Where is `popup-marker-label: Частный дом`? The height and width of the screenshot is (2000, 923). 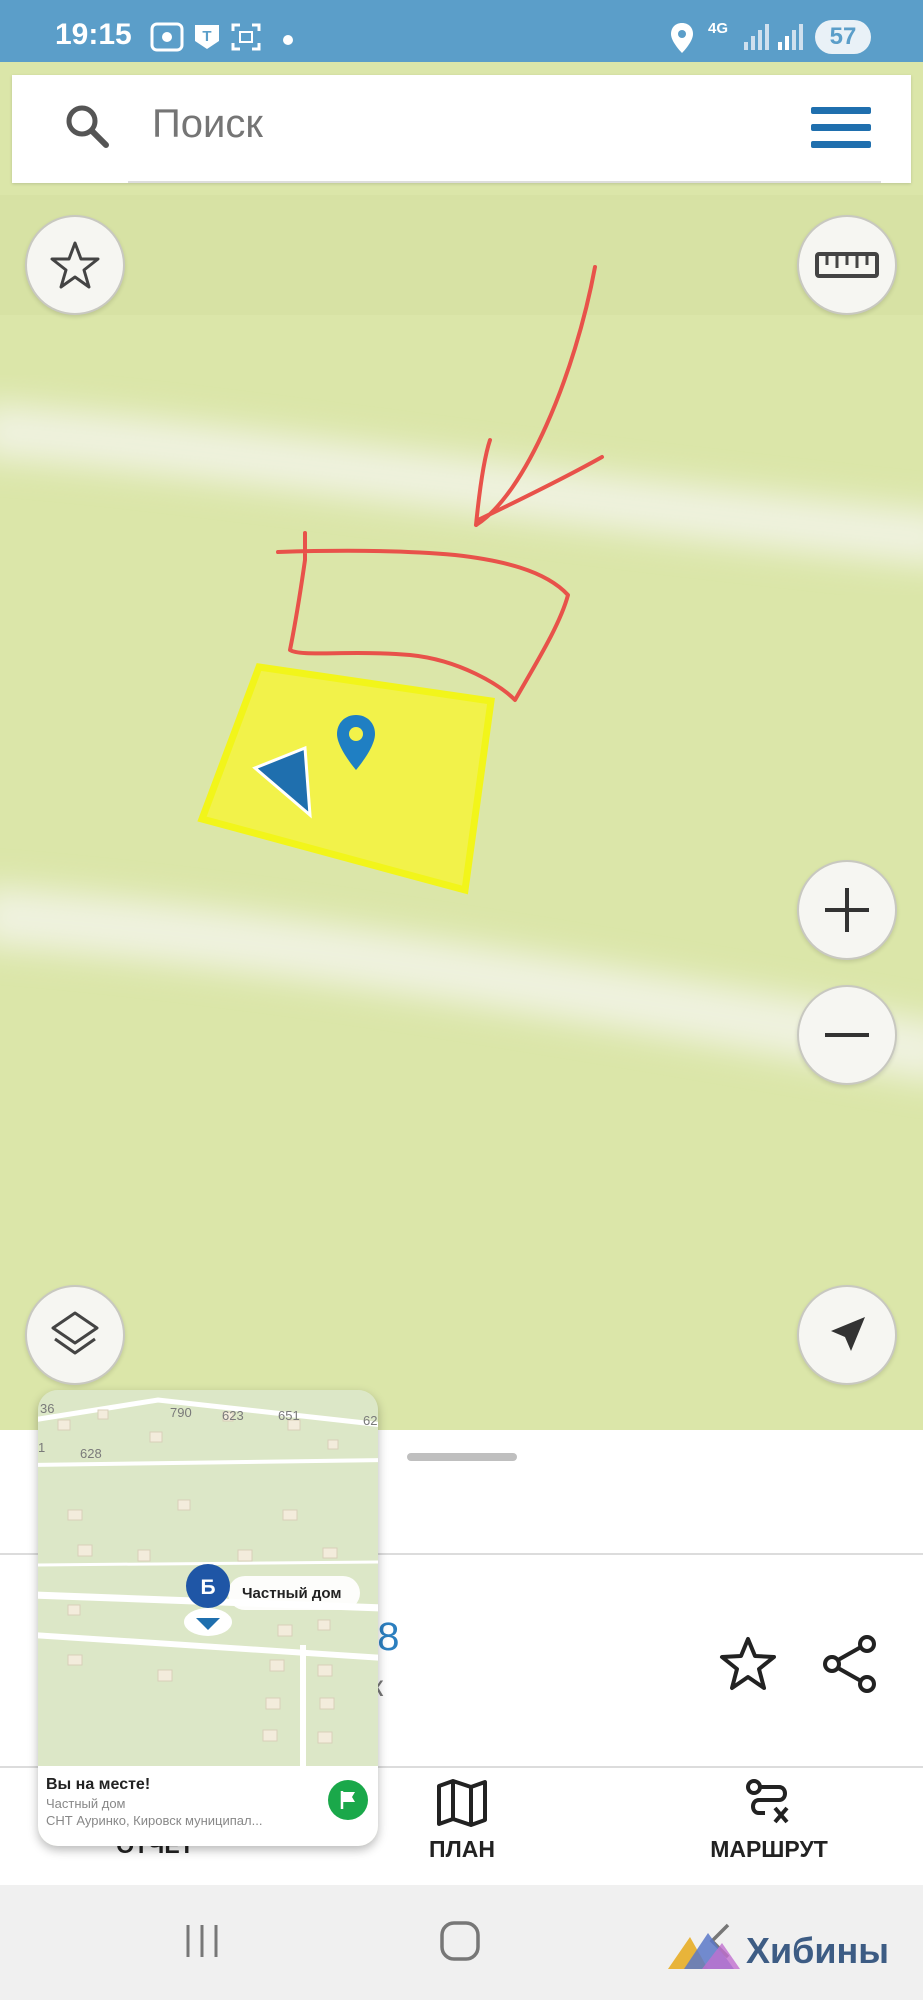 popup-marker-label: Частный дом is located at coordinates (291, 1593).